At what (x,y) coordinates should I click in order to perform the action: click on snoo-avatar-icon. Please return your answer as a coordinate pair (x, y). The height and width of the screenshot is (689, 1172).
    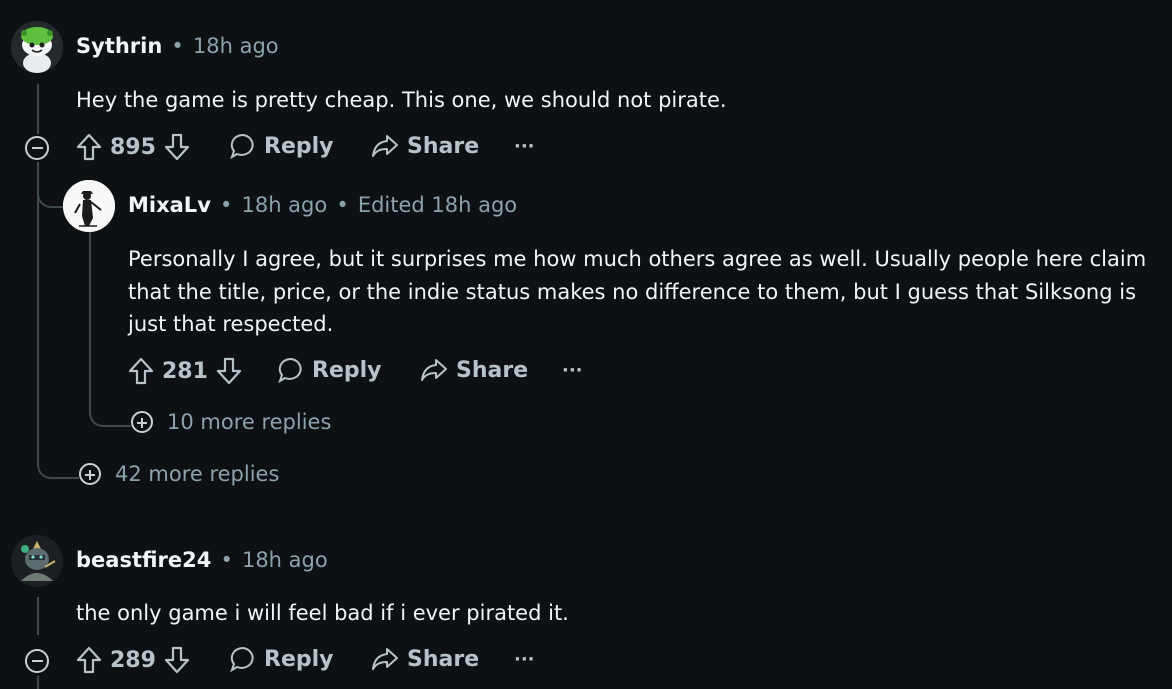
    Looking at the image, I should click on (37, 47).